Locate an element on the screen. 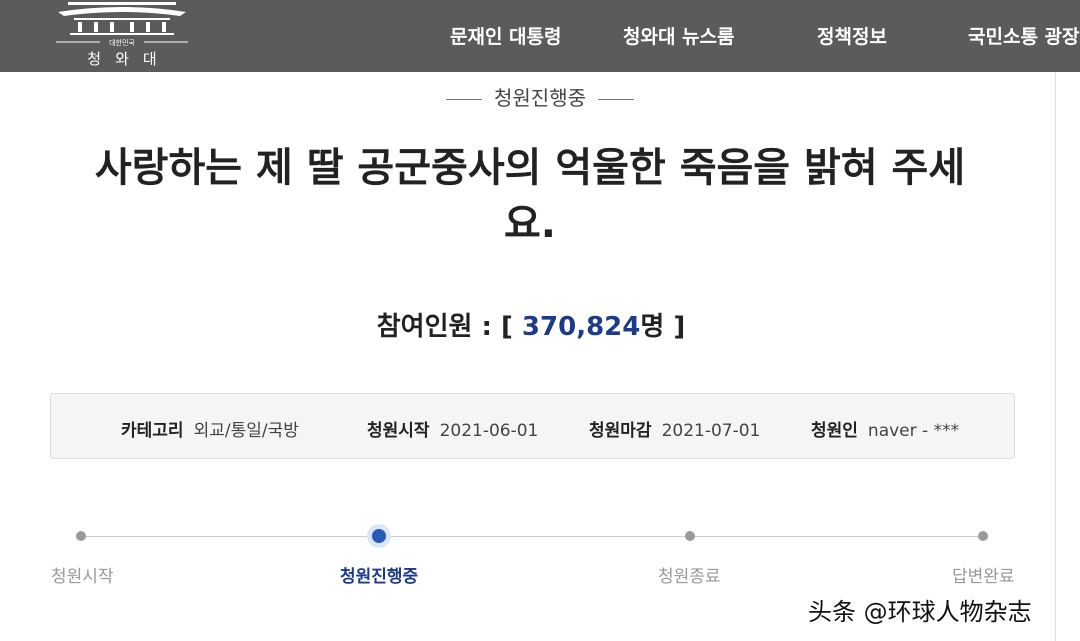  participant-count: 참여인원 : [ 370,824명 ] is located at coordinates (531, 324).